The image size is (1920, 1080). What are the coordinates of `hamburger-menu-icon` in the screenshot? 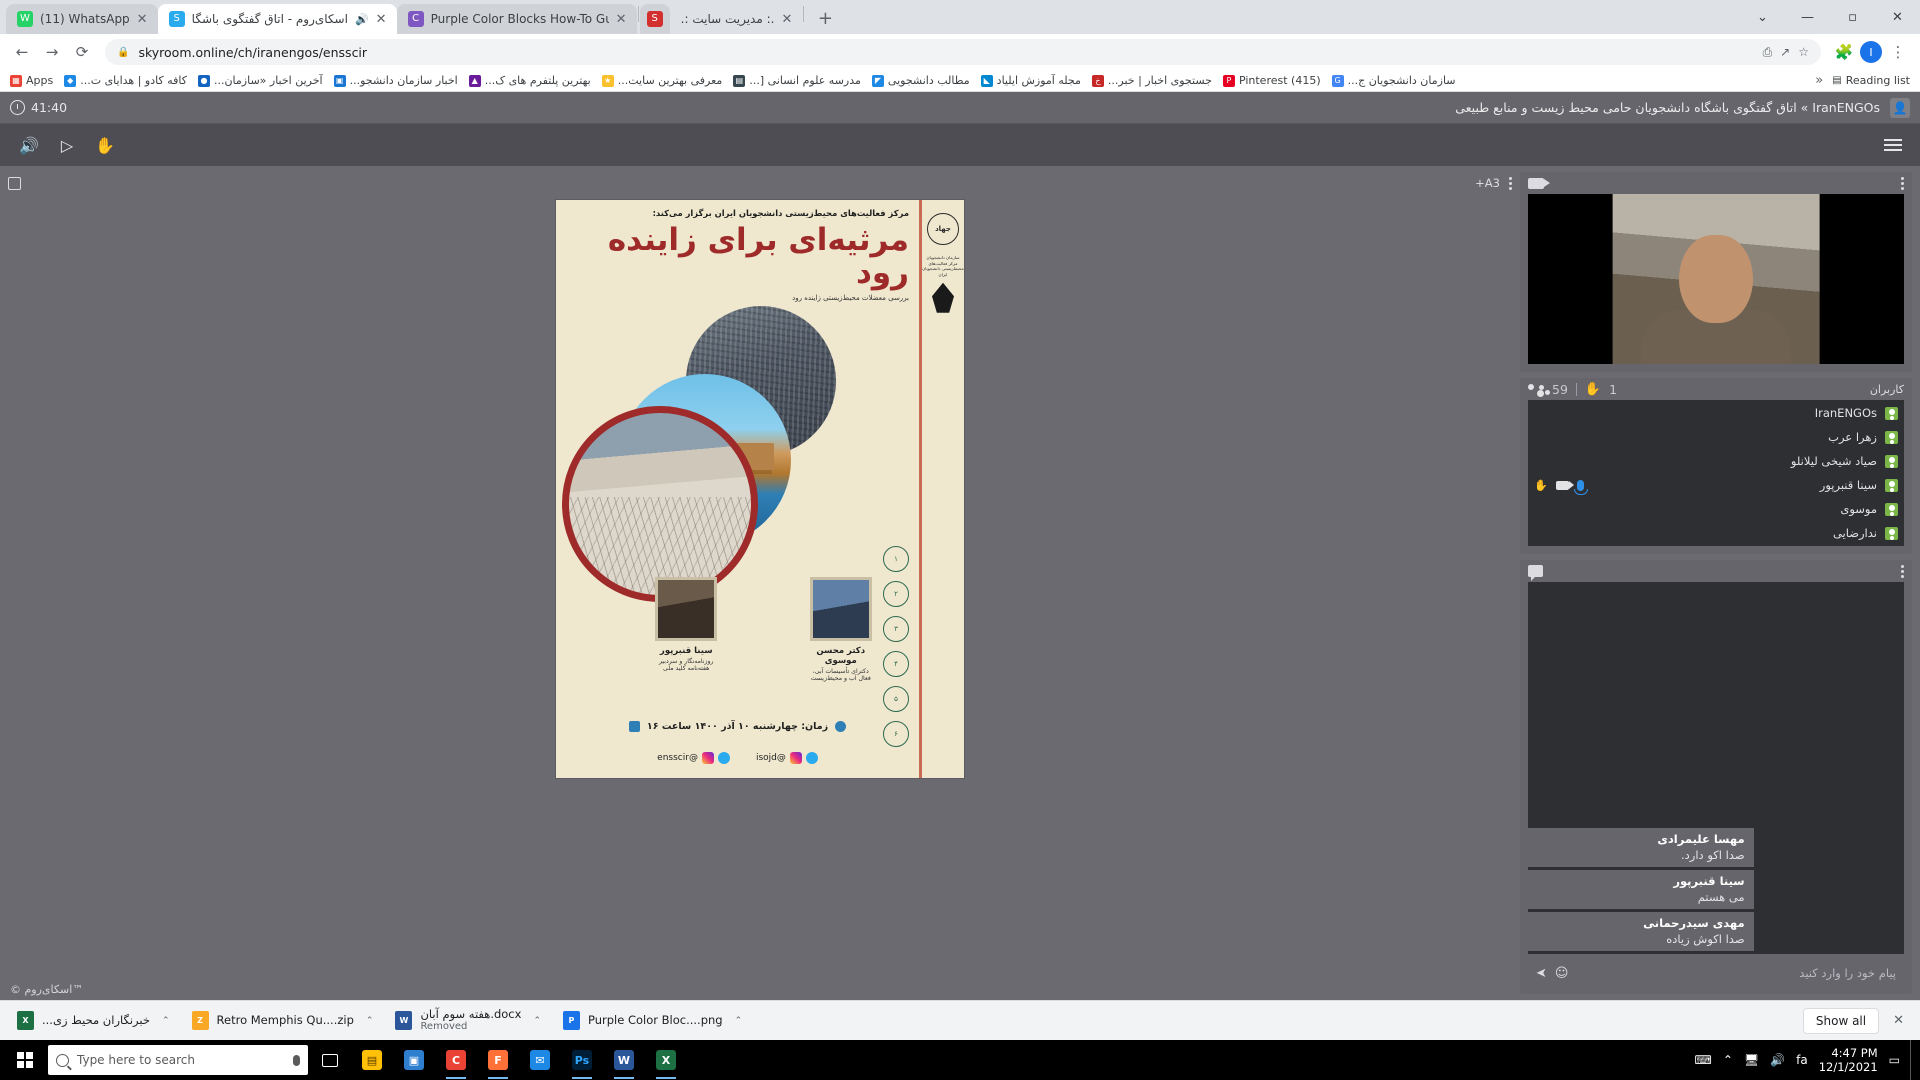 It's located at (1893, 145).